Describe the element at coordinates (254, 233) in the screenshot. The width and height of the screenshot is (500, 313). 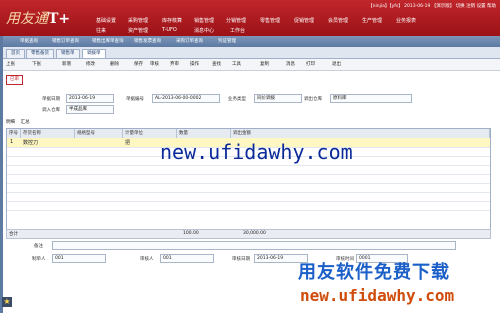
I see `sum-amount: 30,000.00` at that location.